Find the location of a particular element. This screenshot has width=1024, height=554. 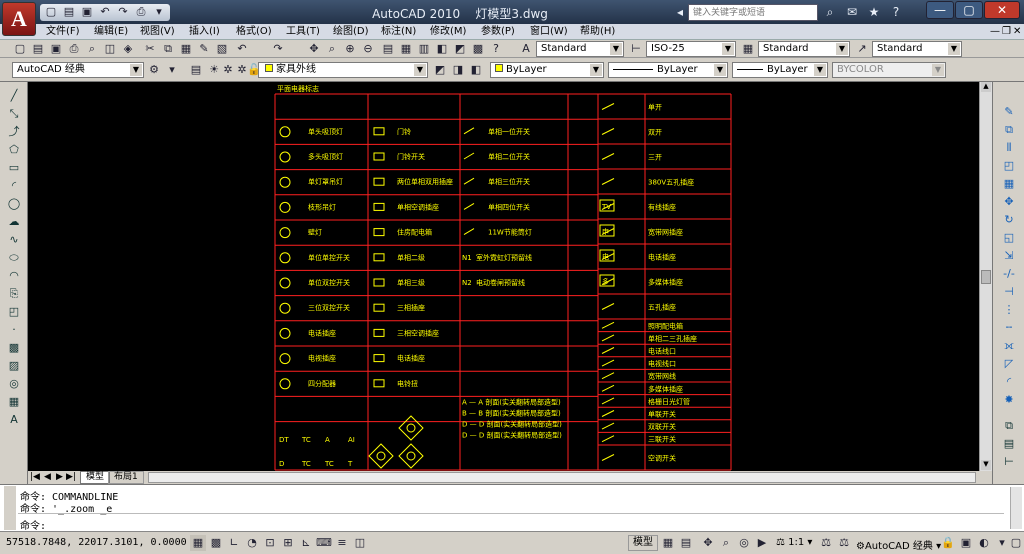

save-icon: ▣ is located at coordinates (87, 12).